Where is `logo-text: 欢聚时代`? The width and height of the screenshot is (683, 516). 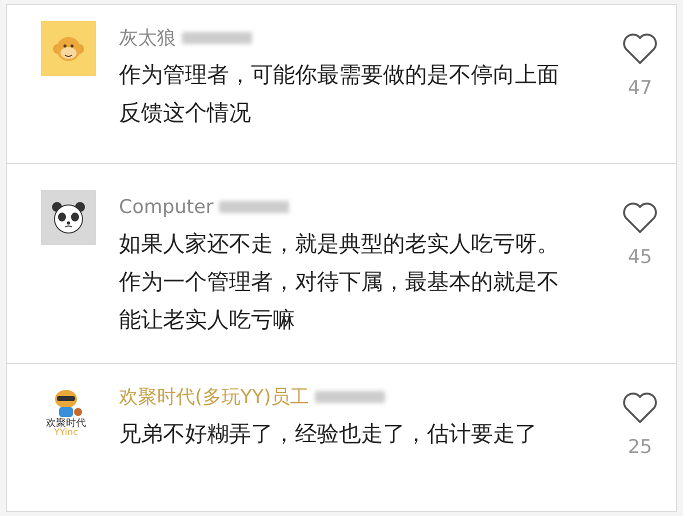 logo-text: 欢聚时代 is located at coordinates (66, 423).